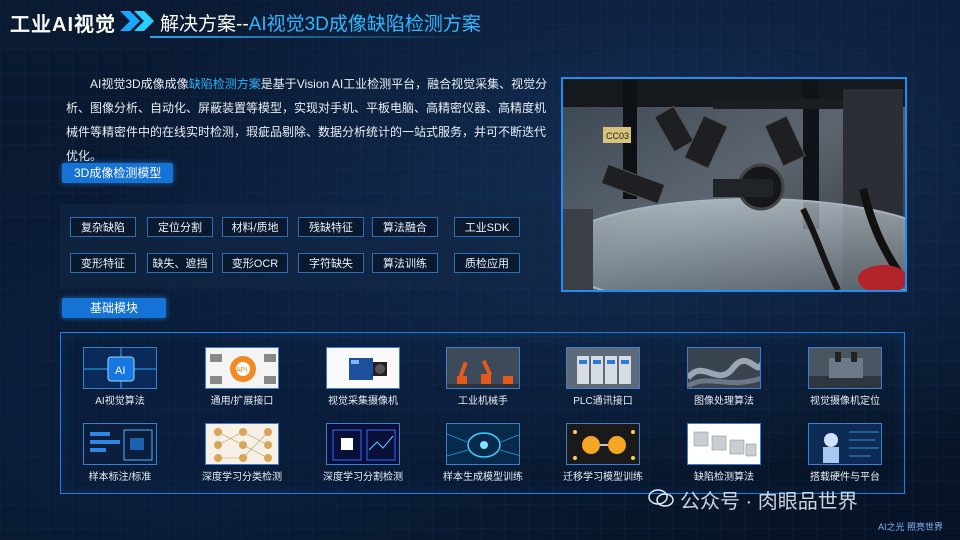  I want to click on model-tag: 定位分割, so click(180, 227).